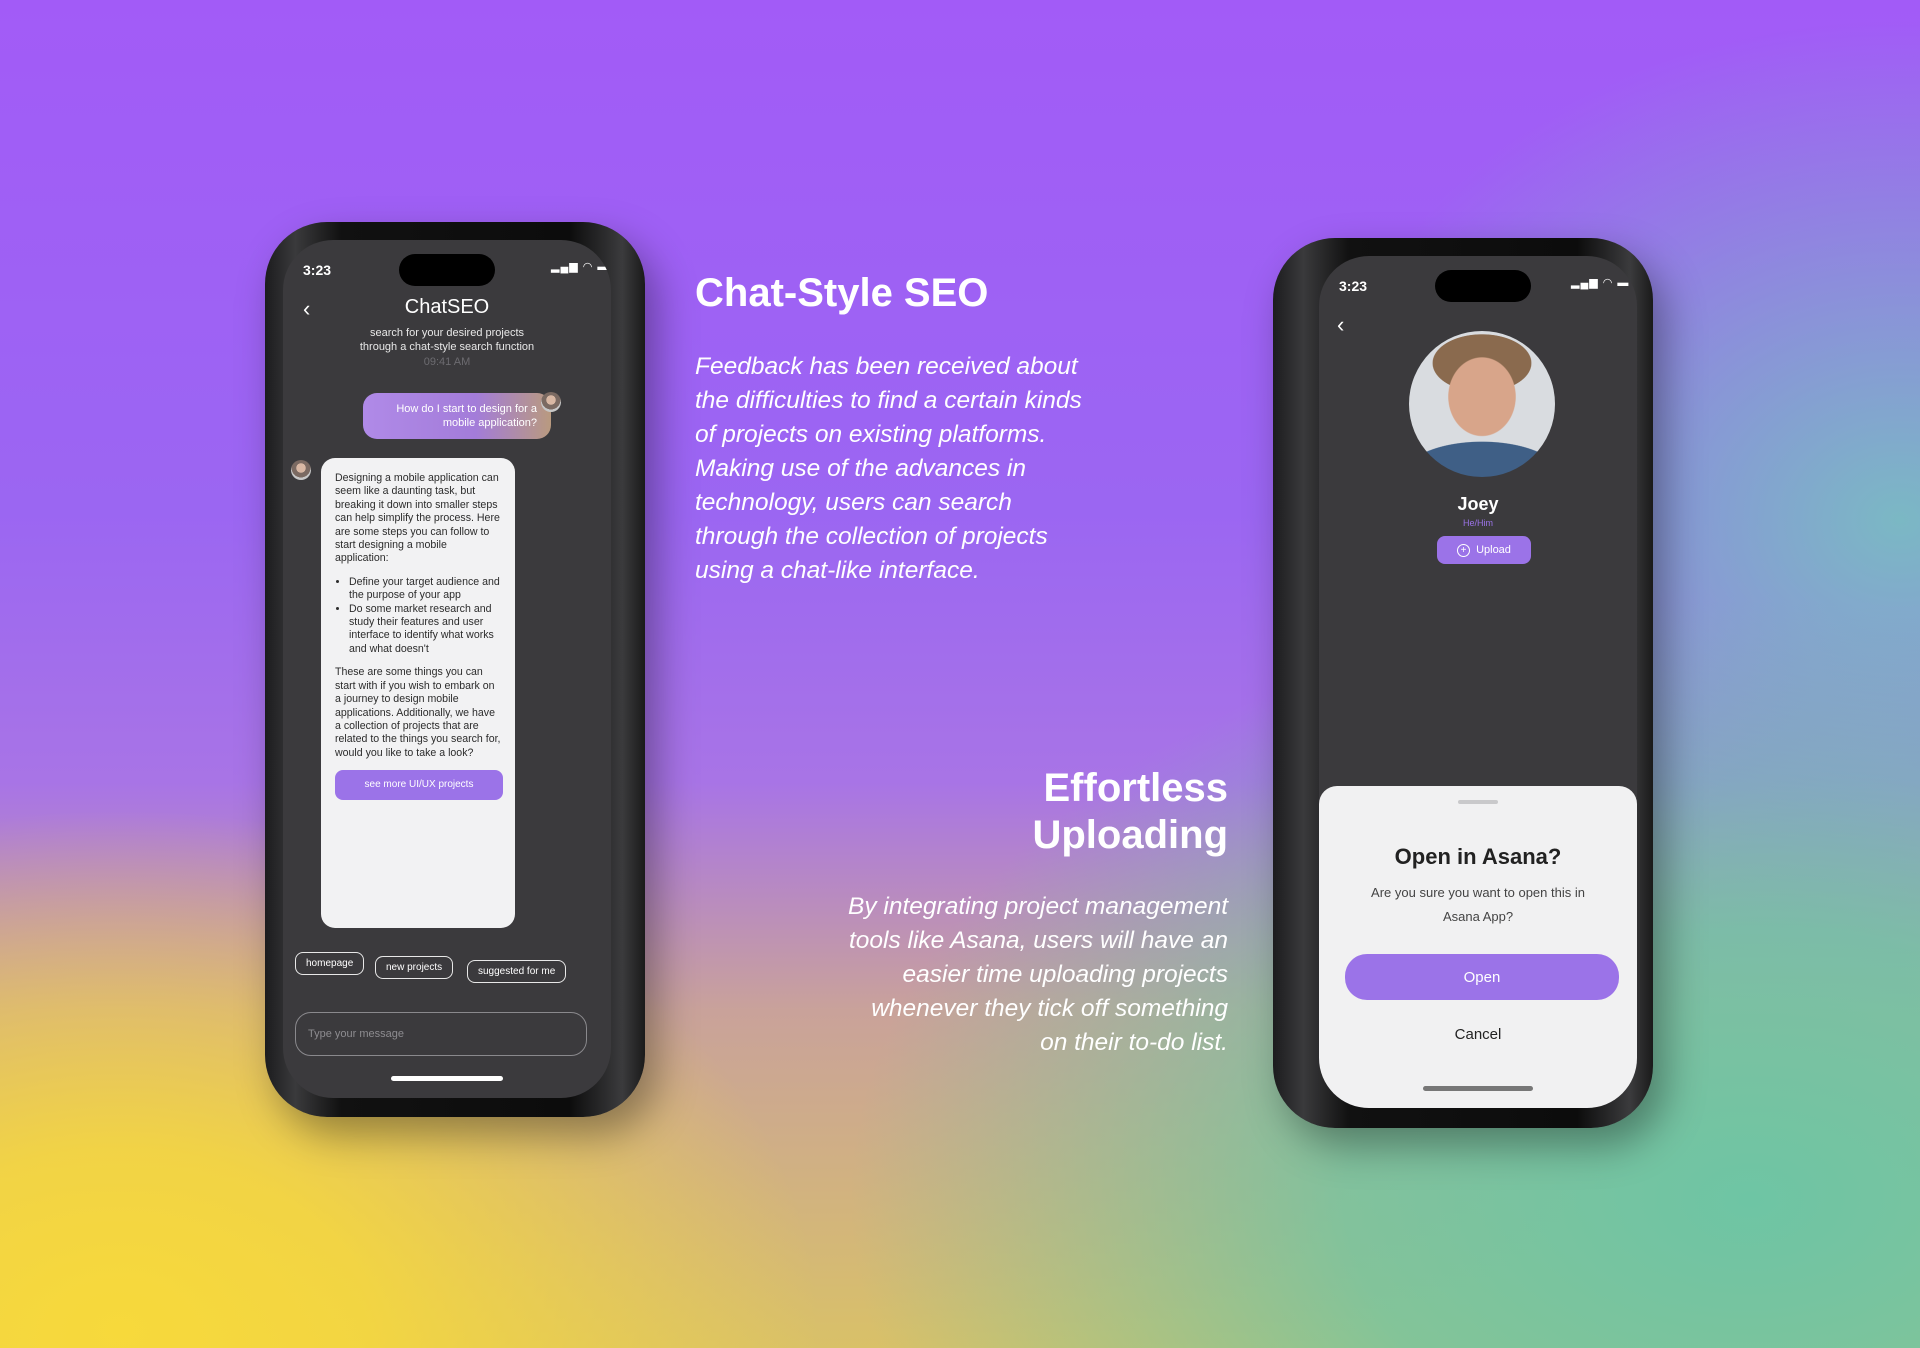  What do you see at coordinates (551, 402) in the screenshot?
I see `user-avatar` at bounding box center [551, 402].